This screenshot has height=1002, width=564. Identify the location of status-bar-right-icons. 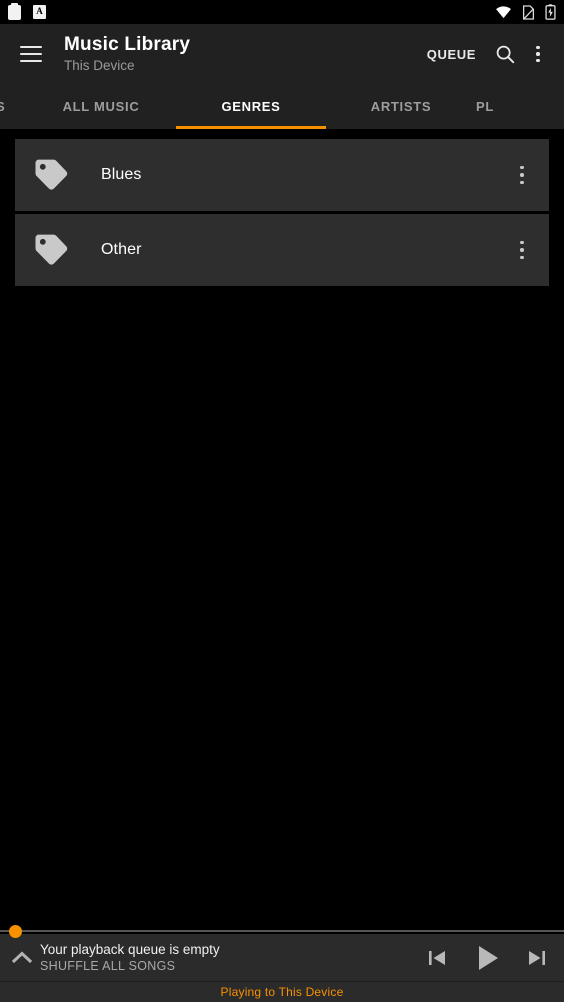
(525, 12).